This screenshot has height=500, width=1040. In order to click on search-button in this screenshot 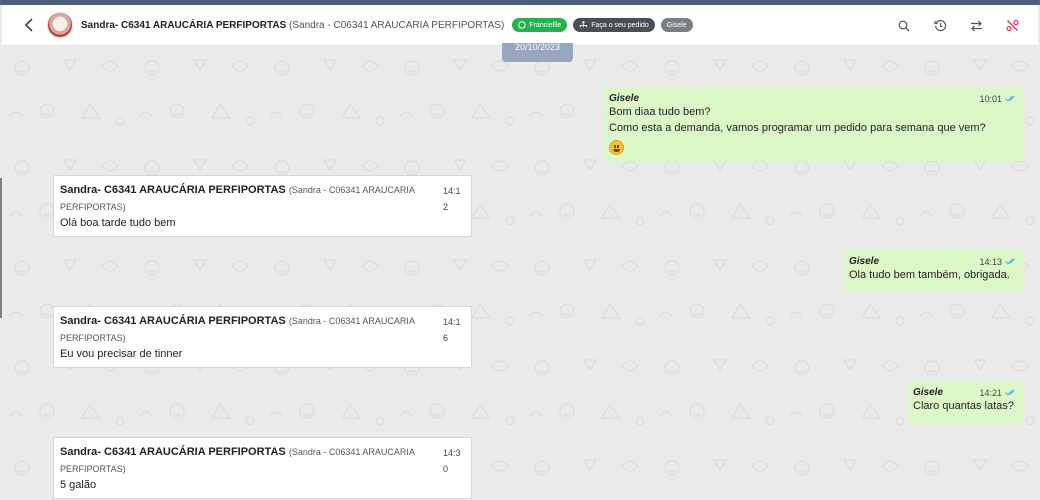, I will do `click(904, 26)`.